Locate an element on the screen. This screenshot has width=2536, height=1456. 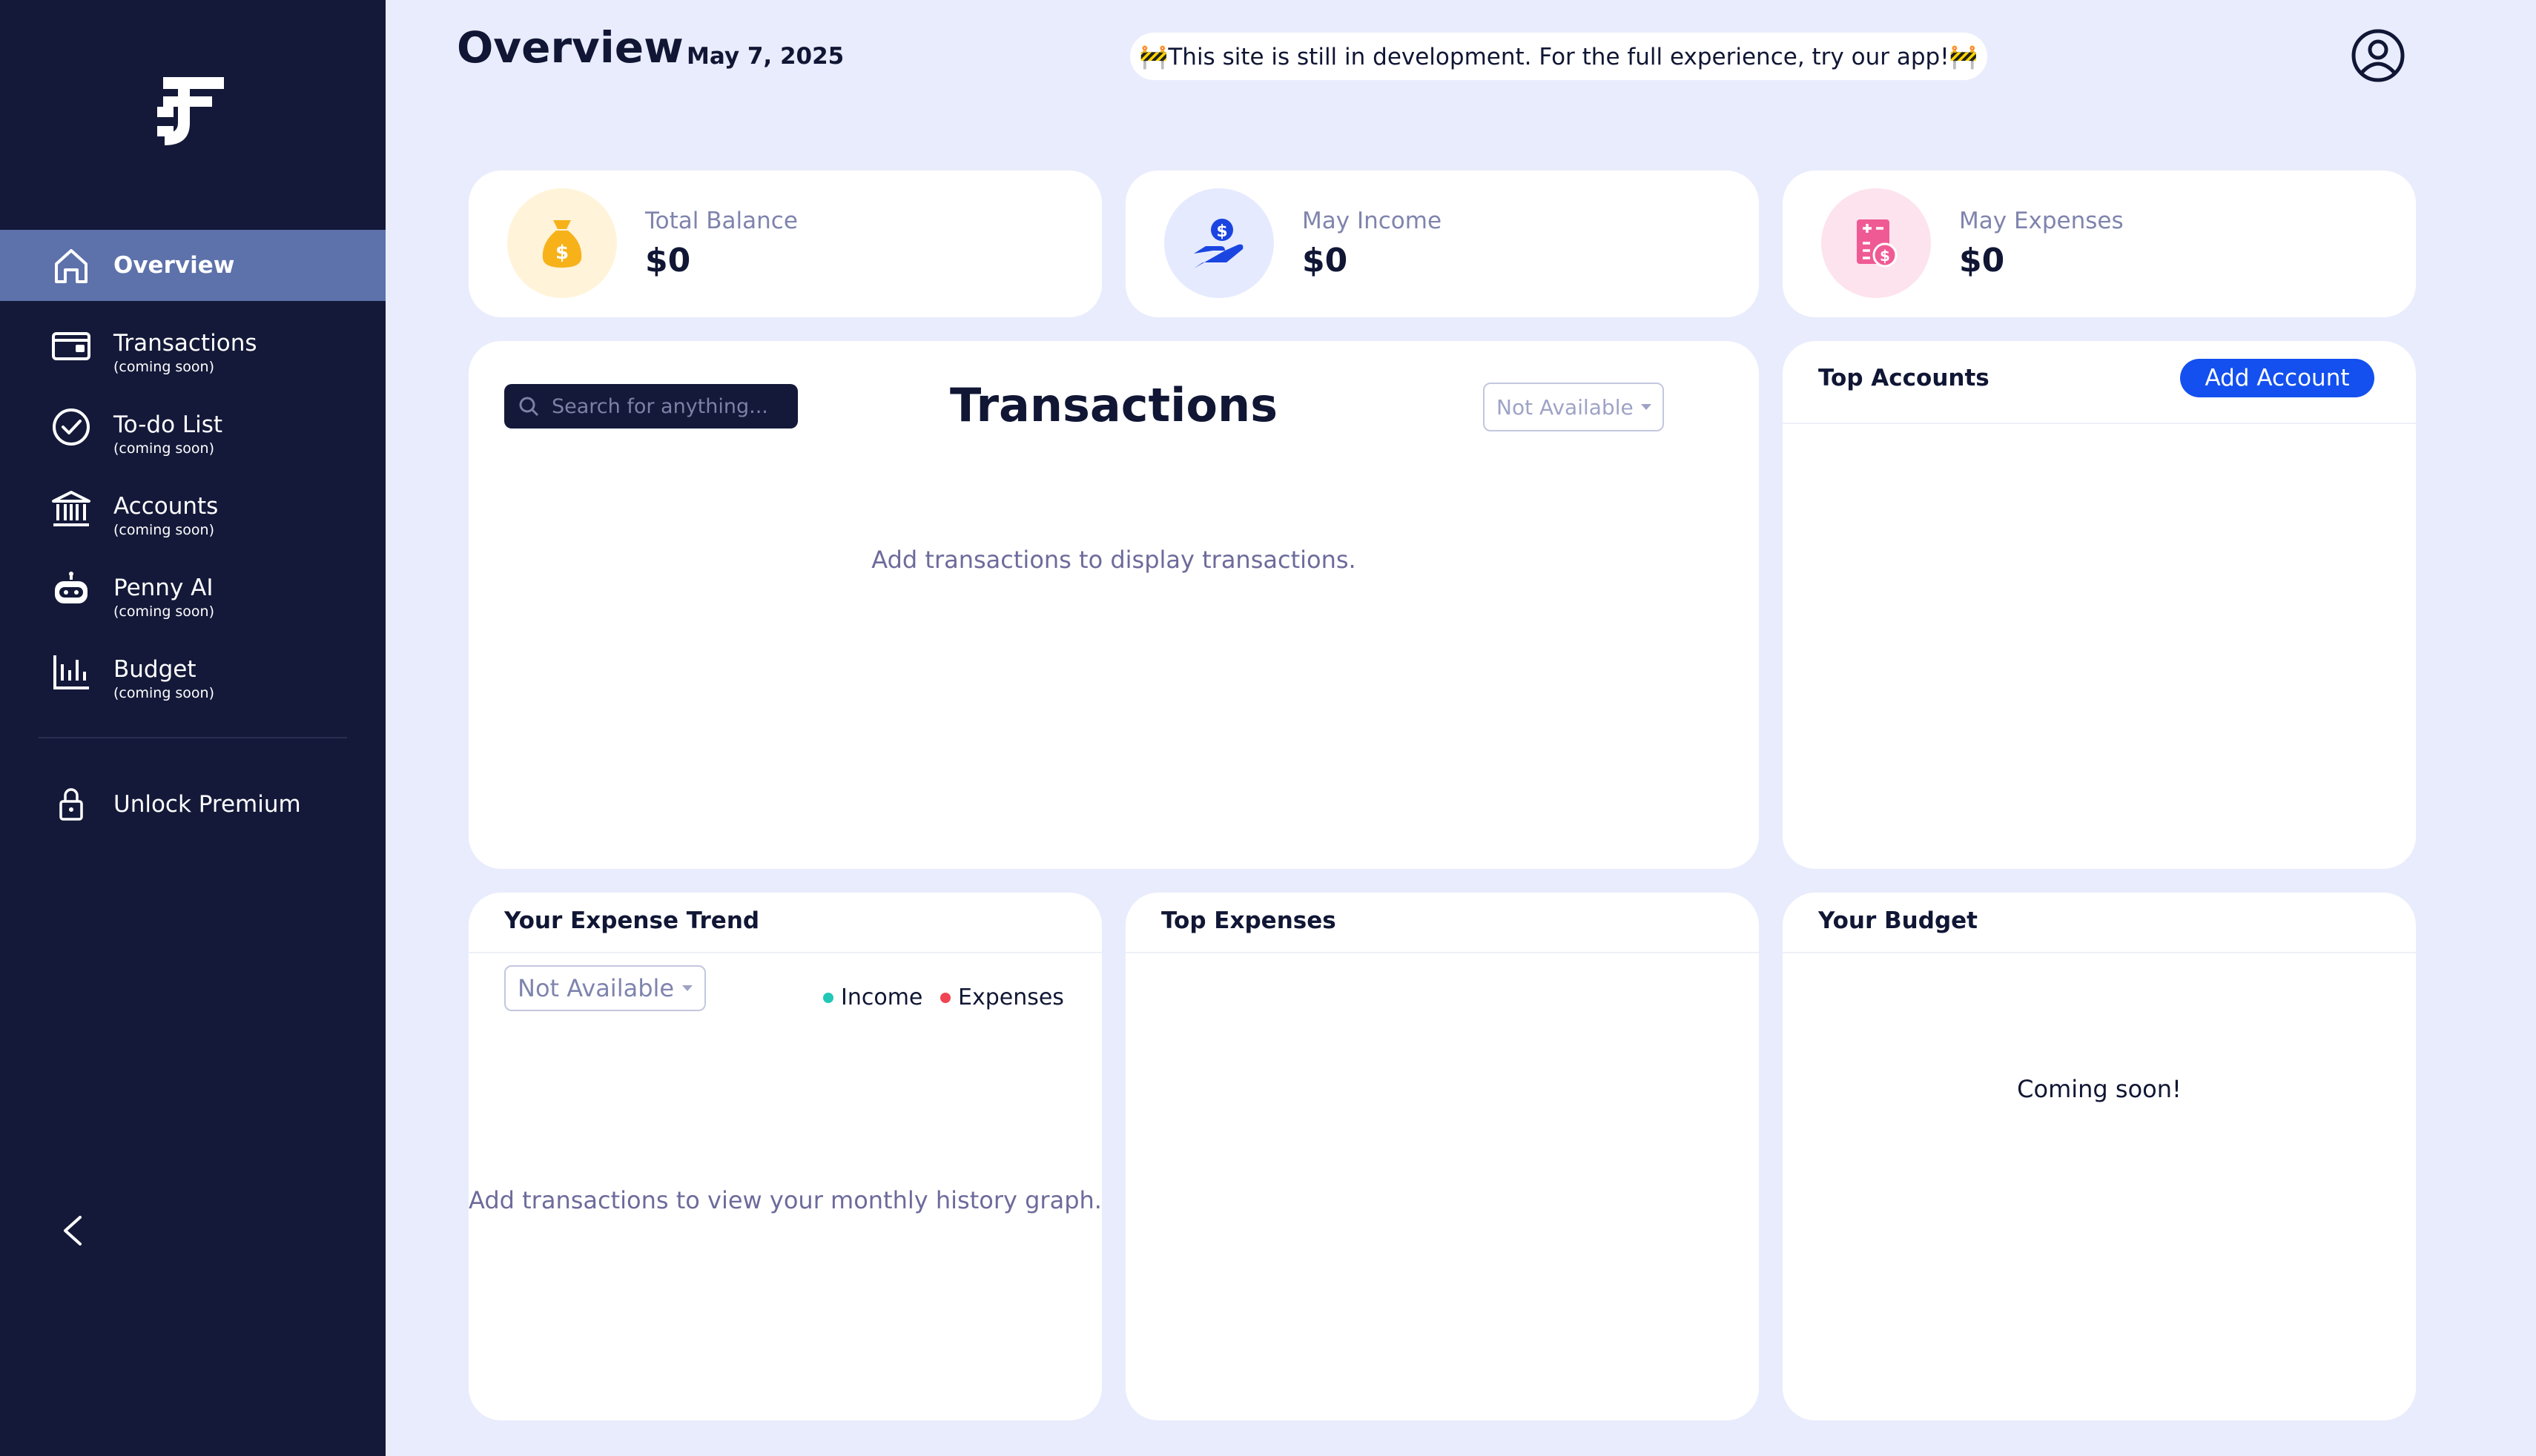
expense-trend-title: Your Expense Trend is located at coordinates (632, 921).